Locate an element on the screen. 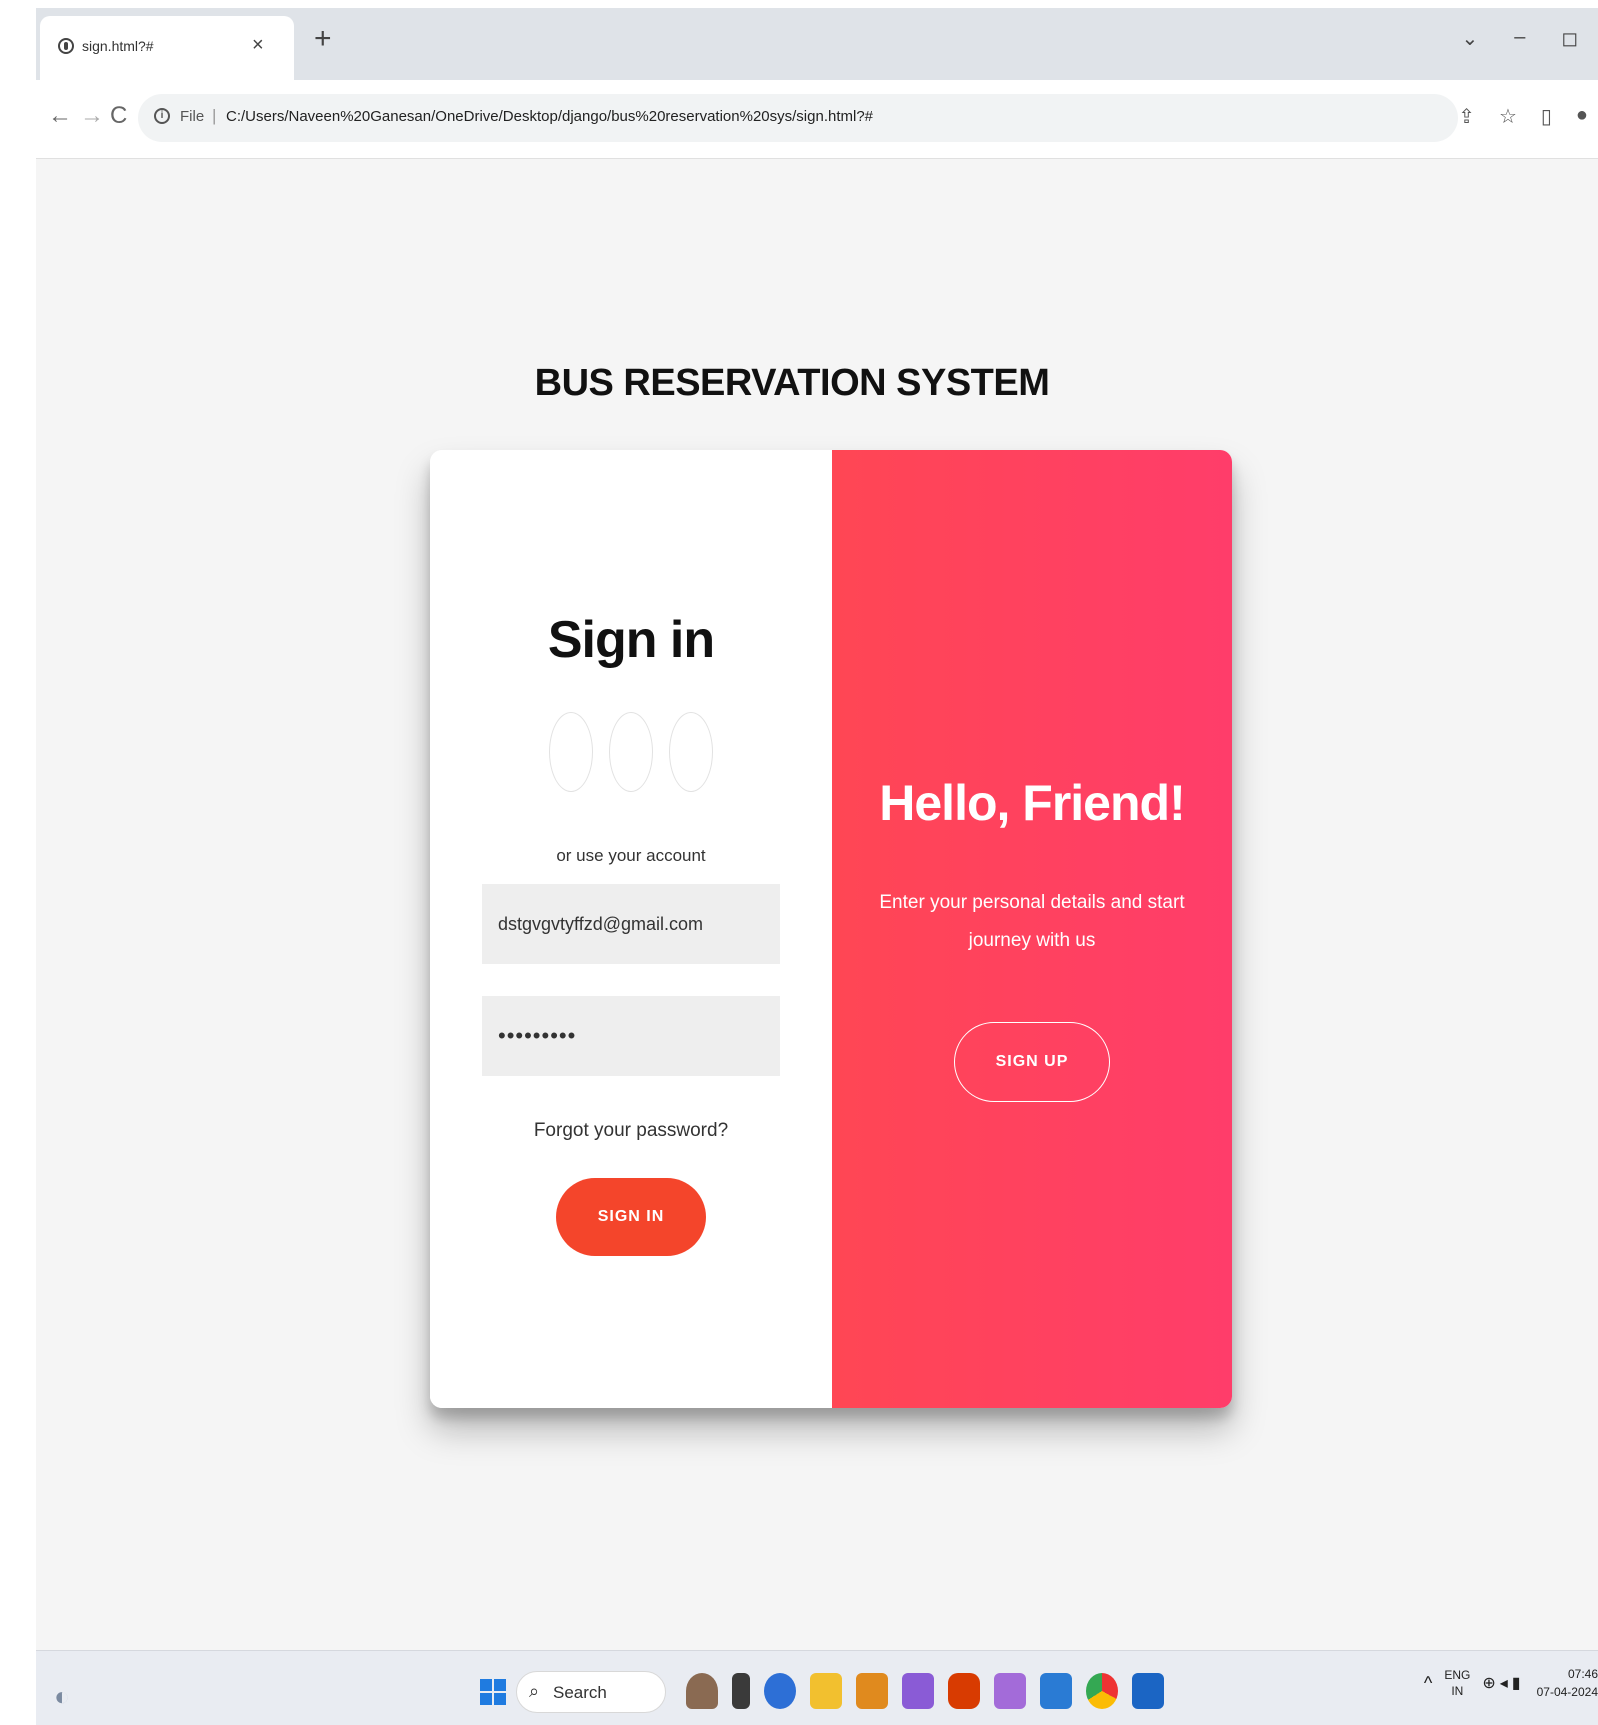 This screenshot has height=1725, width=1598. office-icon is located at coordinates (964, 1691).